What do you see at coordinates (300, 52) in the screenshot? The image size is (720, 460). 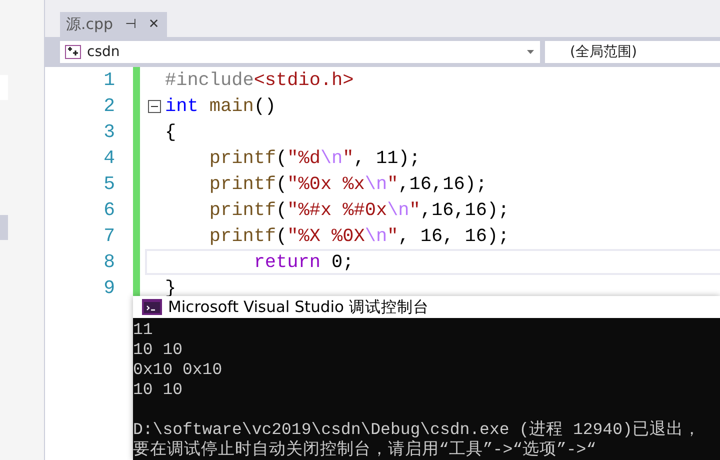 I see `project-dropdown: csdn` at bounding box center [300, 52].